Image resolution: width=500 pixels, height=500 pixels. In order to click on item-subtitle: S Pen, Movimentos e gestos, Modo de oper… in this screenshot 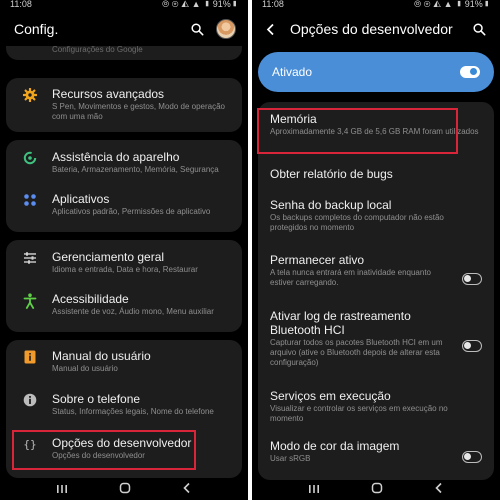, I will do `click(138, 111)`.